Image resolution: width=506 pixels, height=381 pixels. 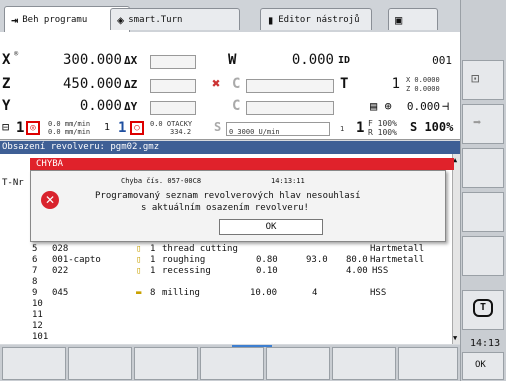 What do you see at coordinates (173, 86) in the screenshot?
I see `z-delta-field` at bounding box center [173, 86].